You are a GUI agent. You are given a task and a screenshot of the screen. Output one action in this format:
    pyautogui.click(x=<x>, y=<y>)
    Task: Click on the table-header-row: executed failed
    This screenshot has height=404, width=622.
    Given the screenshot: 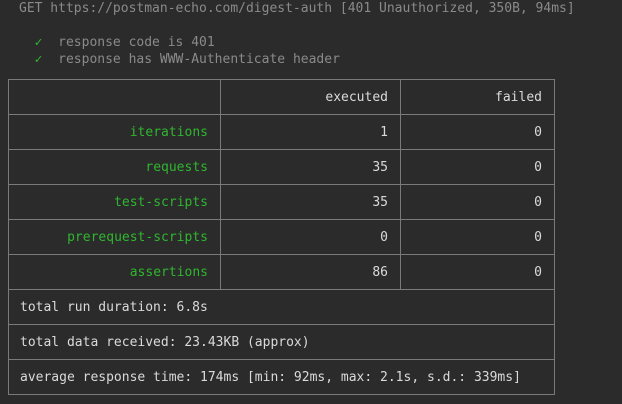 What is the action you would take?
    pyautogui.click(x=281, y=97)
    